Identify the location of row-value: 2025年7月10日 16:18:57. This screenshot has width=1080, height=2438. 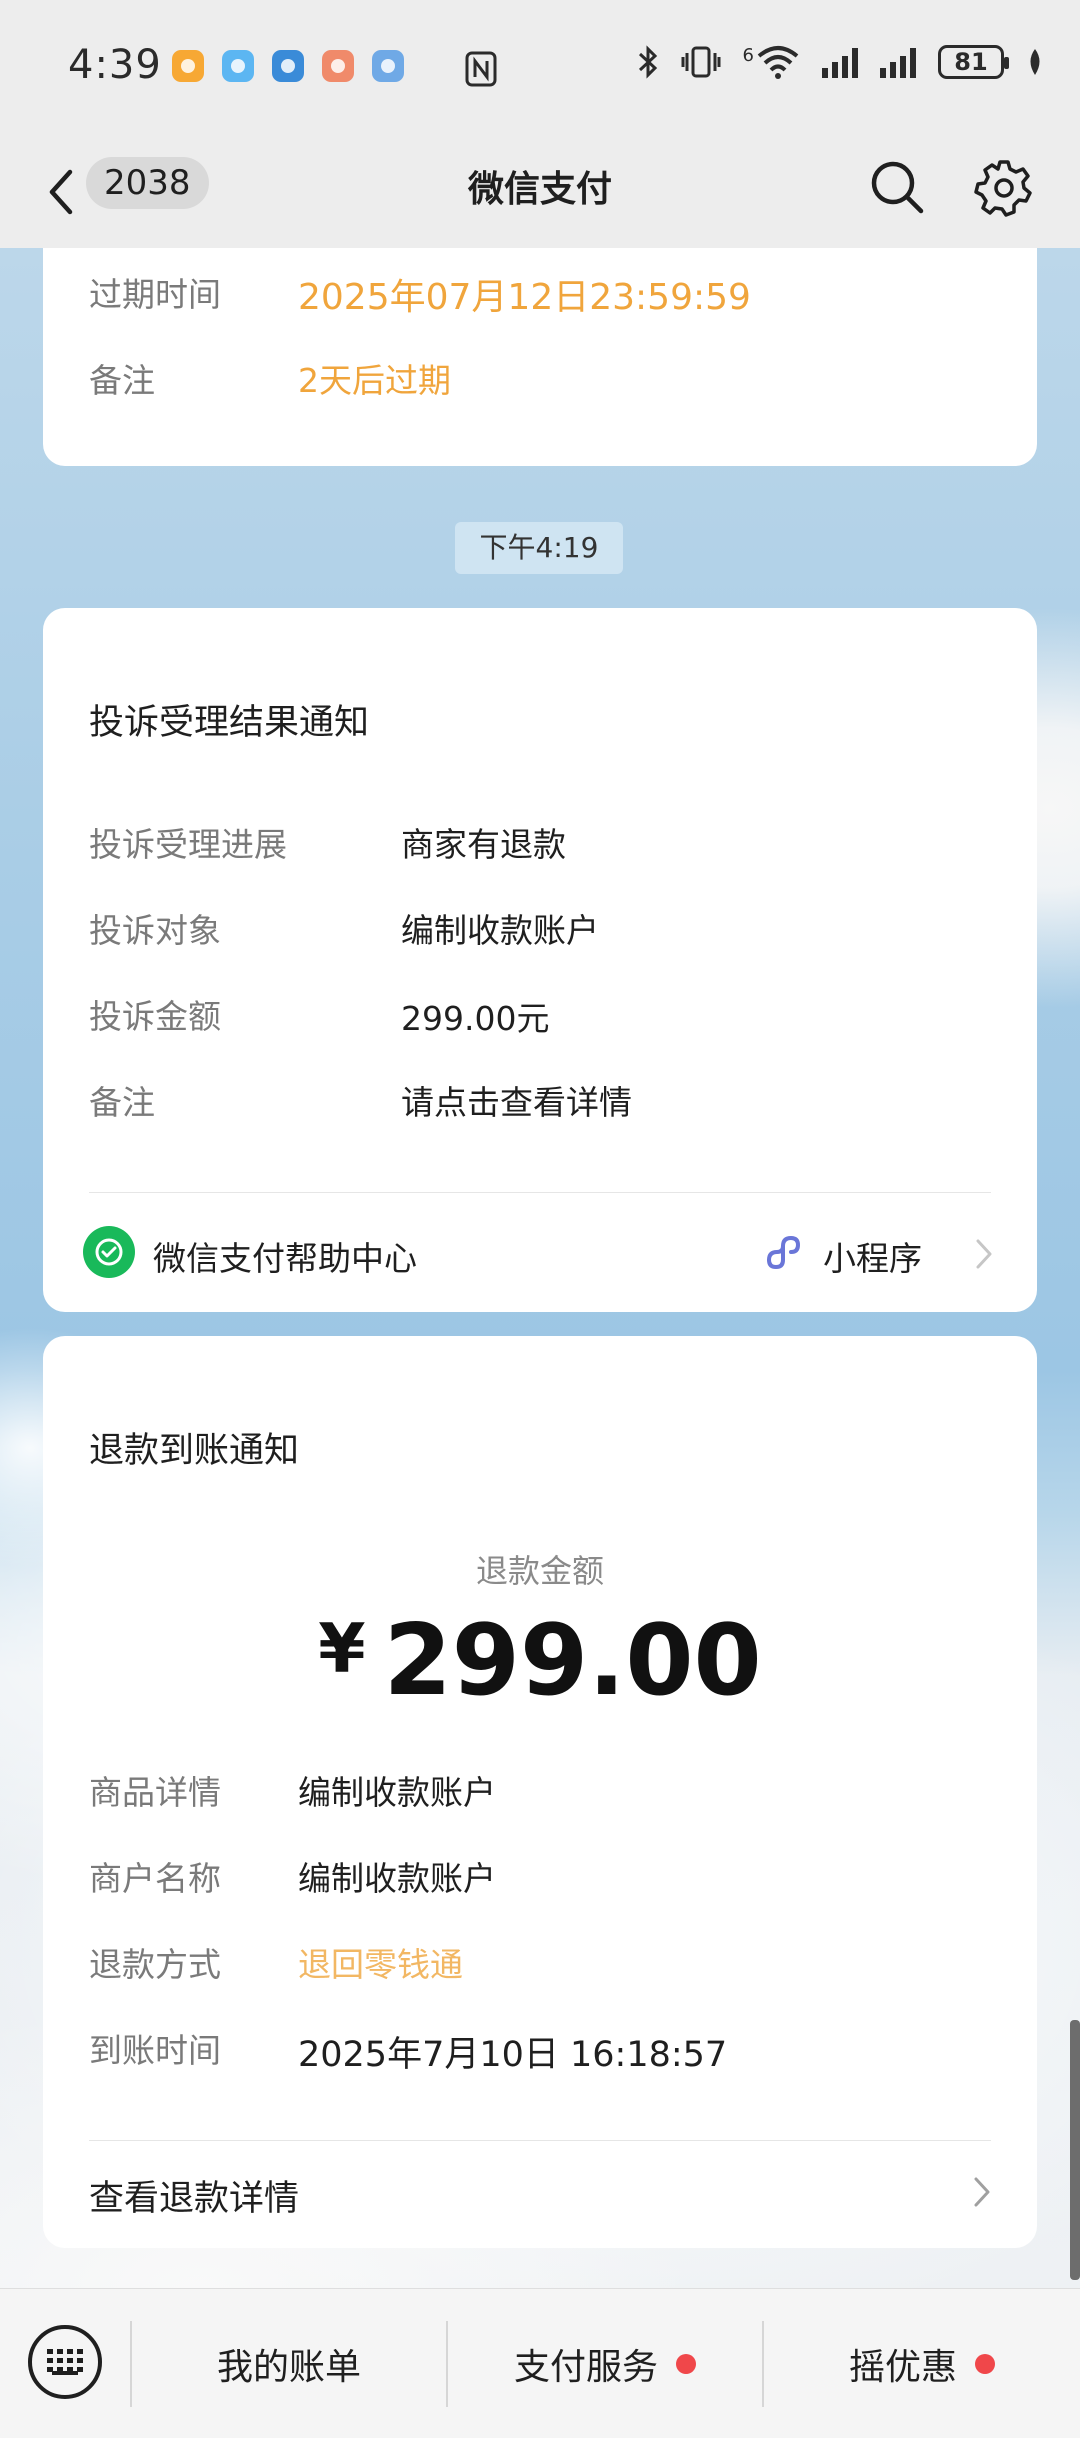
(513, 2055).